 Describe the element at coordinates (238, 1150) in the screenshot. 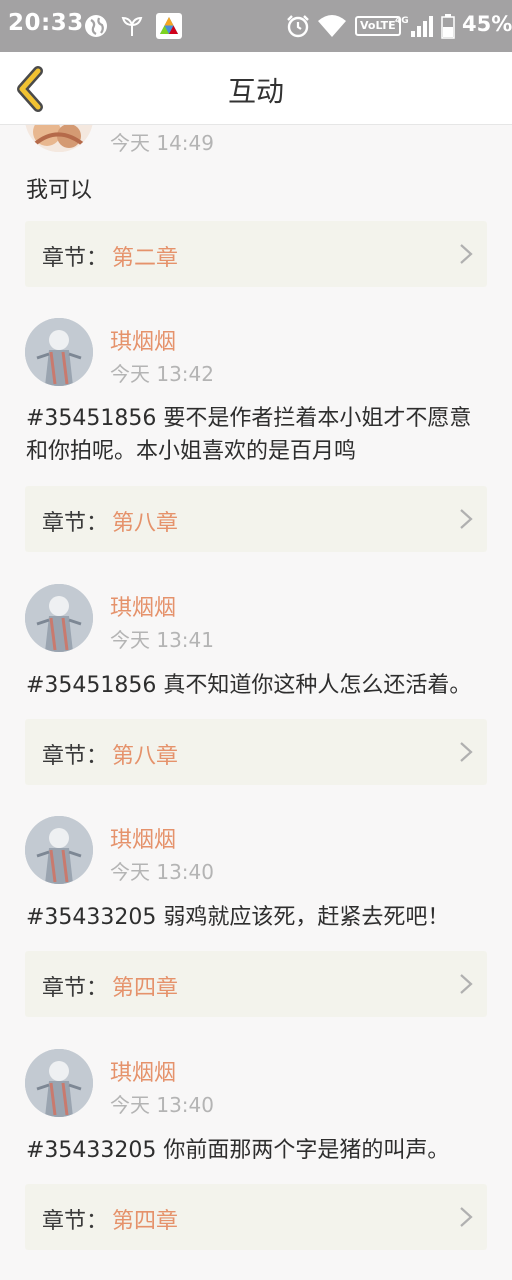

I see `comment-text: #35433205 你前面那两个字是猪的叫声。` at that location.